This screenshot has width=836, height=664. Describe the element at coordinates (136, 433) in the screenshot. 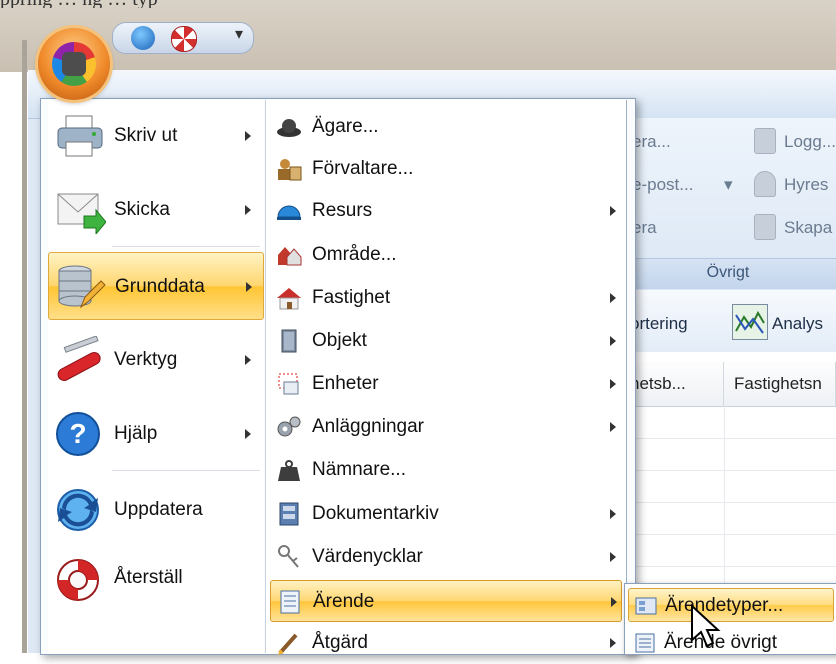

I see `menu-item-label: Hjälp` at that location.